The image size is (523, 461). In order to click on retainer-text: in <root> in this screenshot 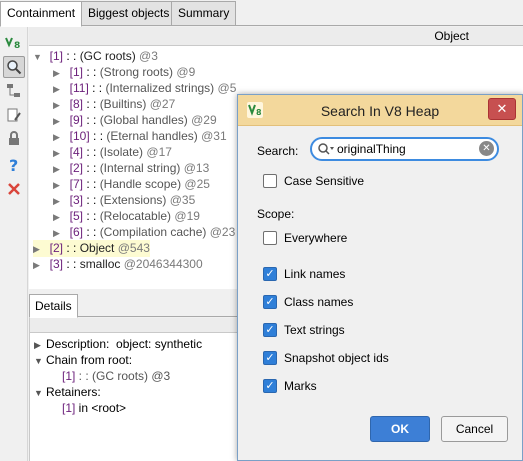, I will do `click(101, 408)`.